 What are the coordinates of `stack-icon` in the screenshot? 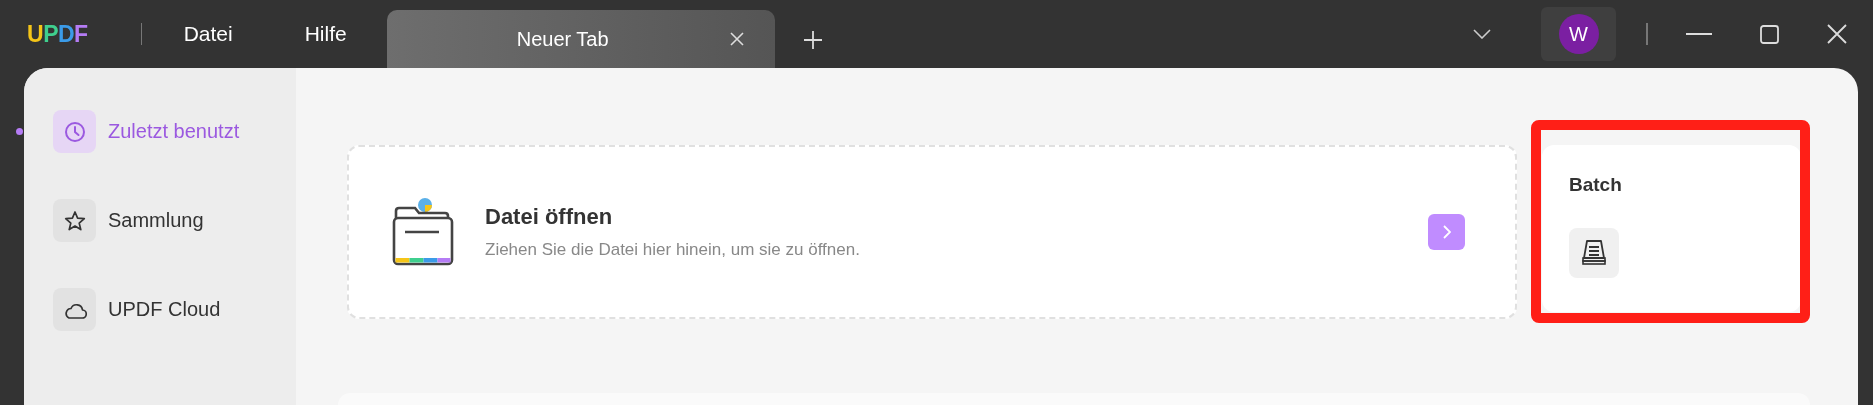 It's located at (1594, 253).